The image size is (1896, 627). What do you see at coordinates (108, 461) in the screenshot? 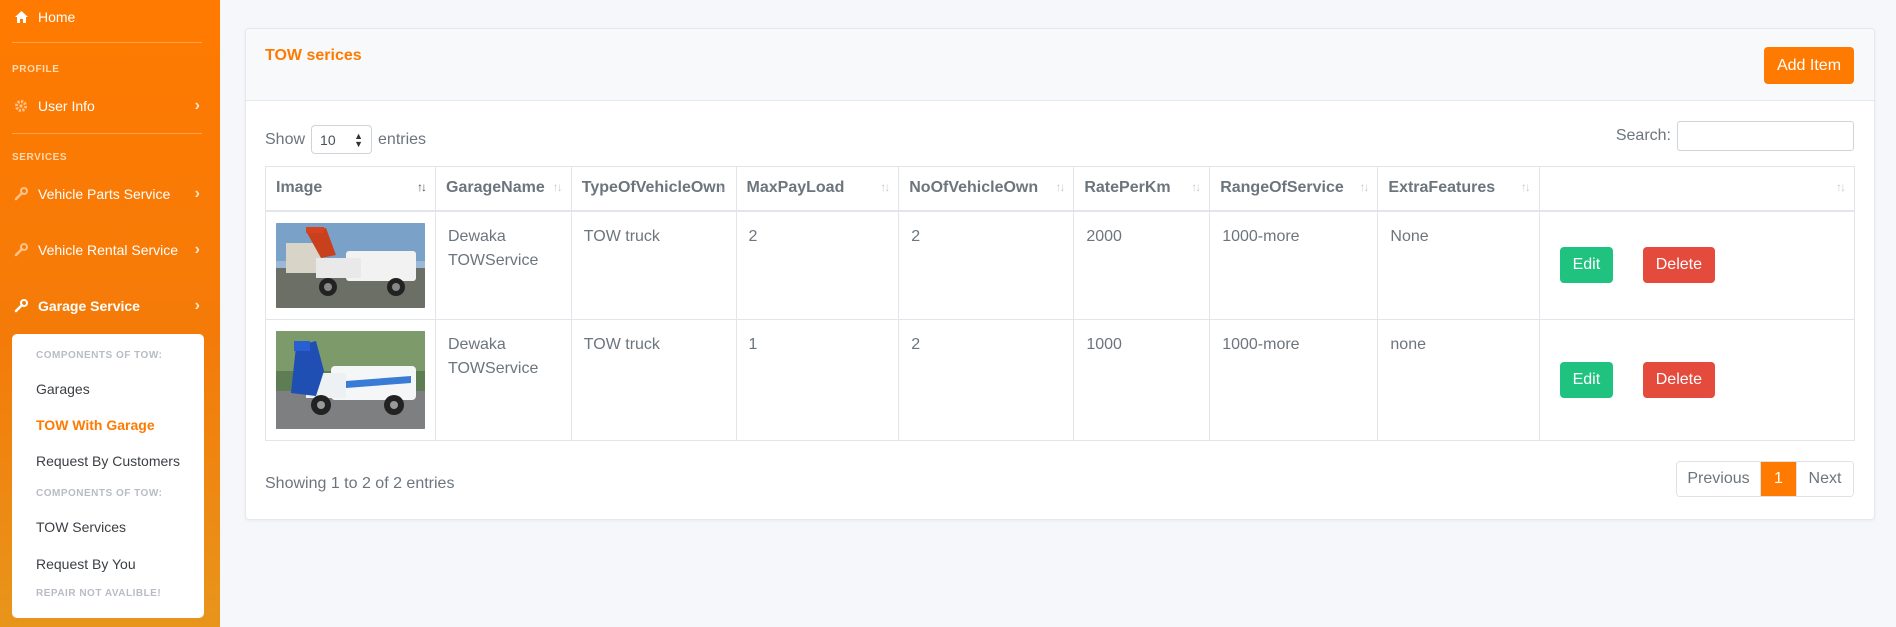
I see `submenu-item-request-by-customers: Request By Customers` at bounding box center [108, 461].